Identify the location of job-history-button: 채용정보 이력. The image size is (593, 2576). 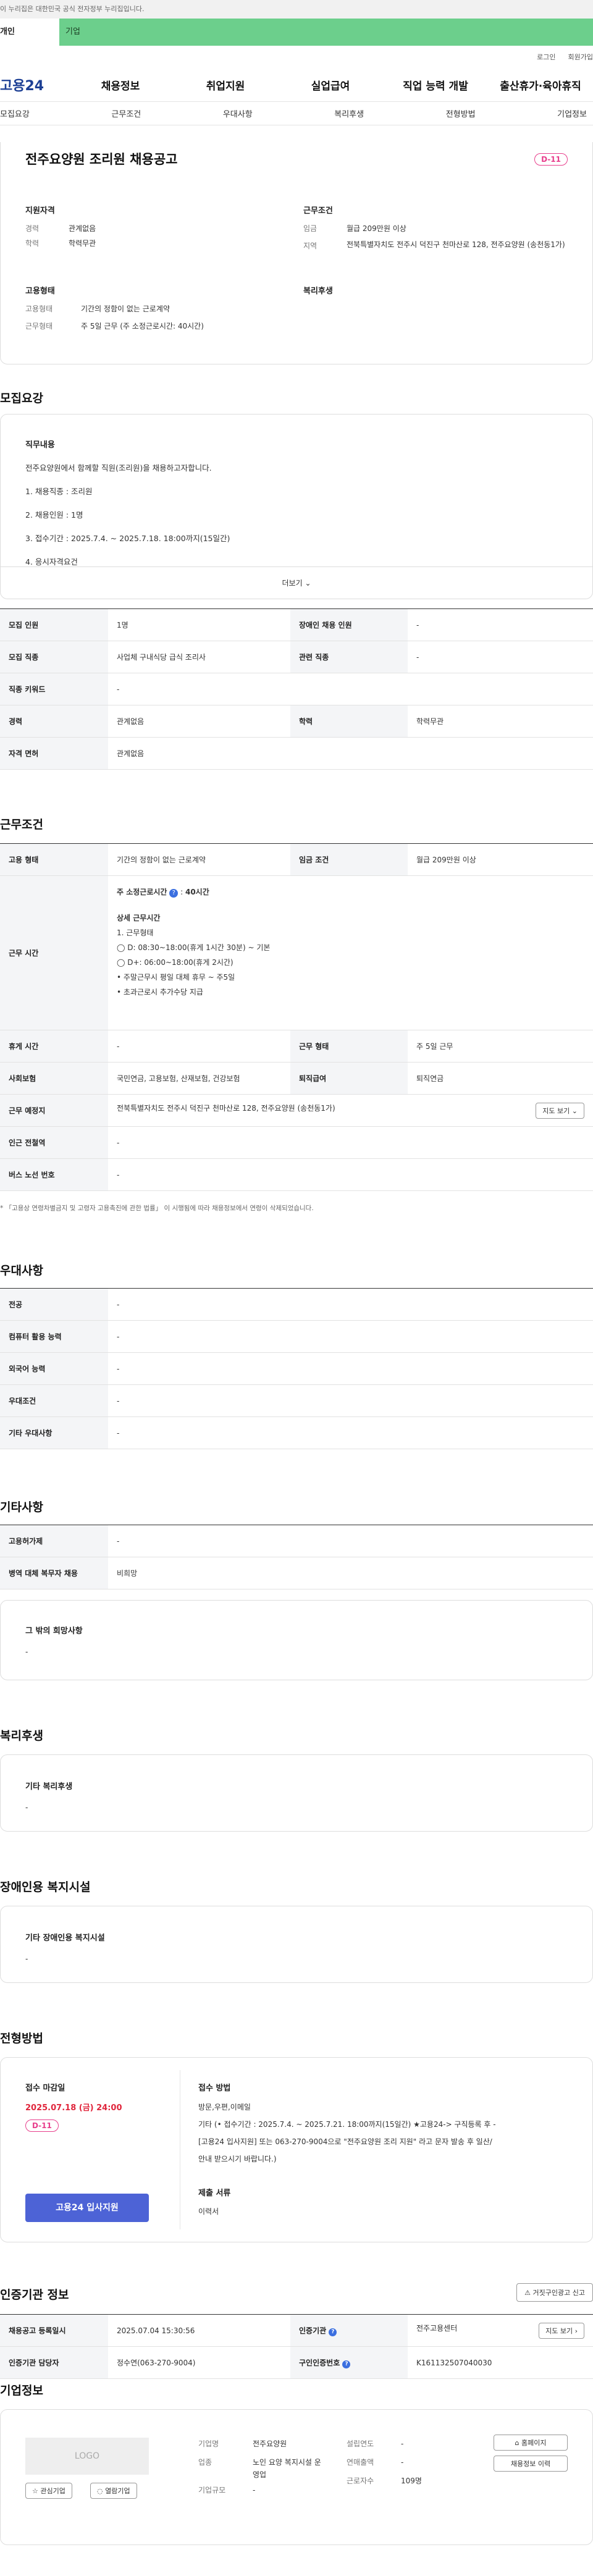
(531, 2464).